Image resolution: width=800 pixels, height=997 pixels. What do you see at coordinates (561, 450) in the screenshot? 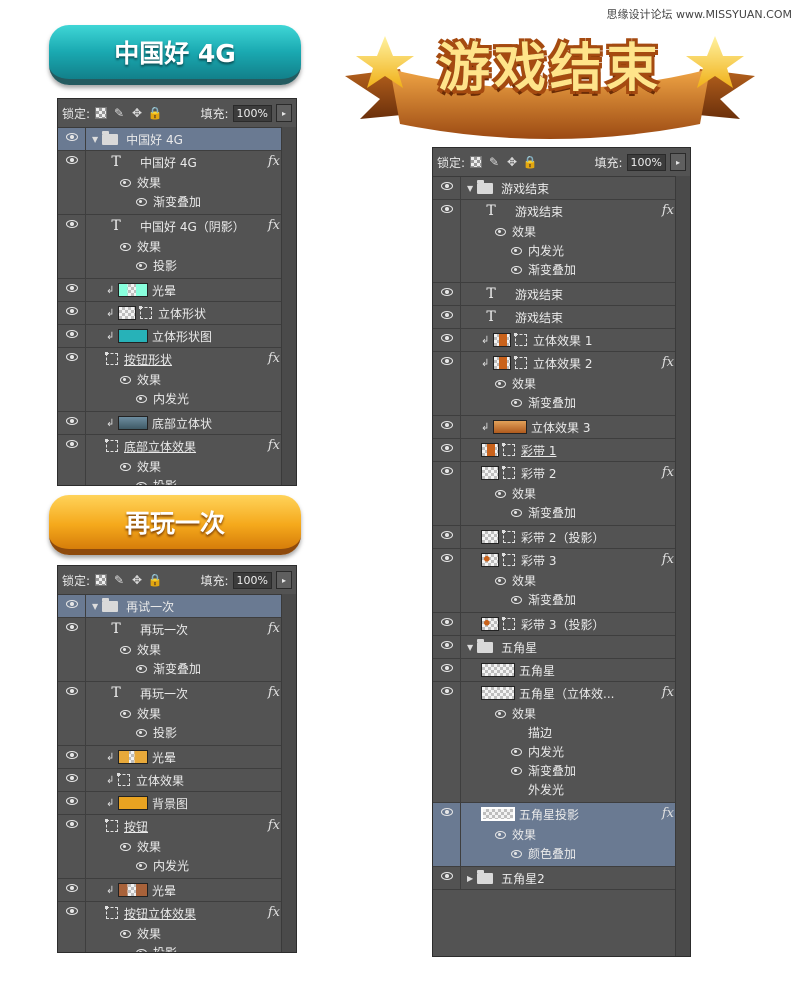
I see `layer-row: 彩带 1` at bounding box center [561, 450].